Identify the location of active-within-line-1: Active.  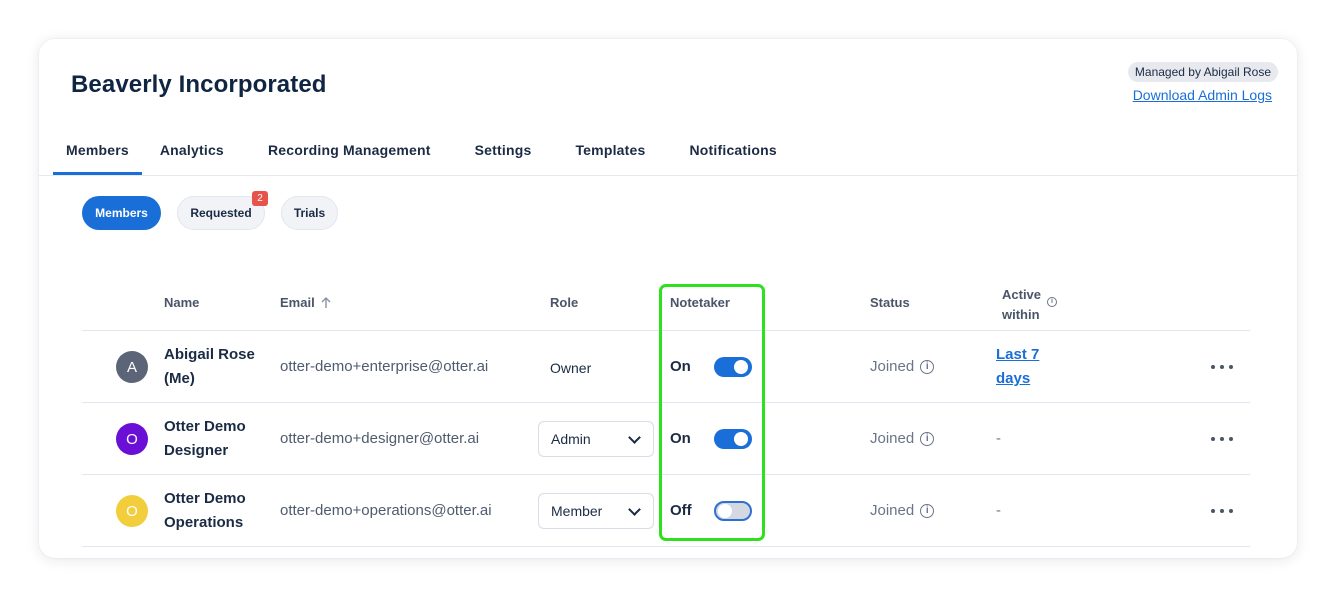
(1022, 294).